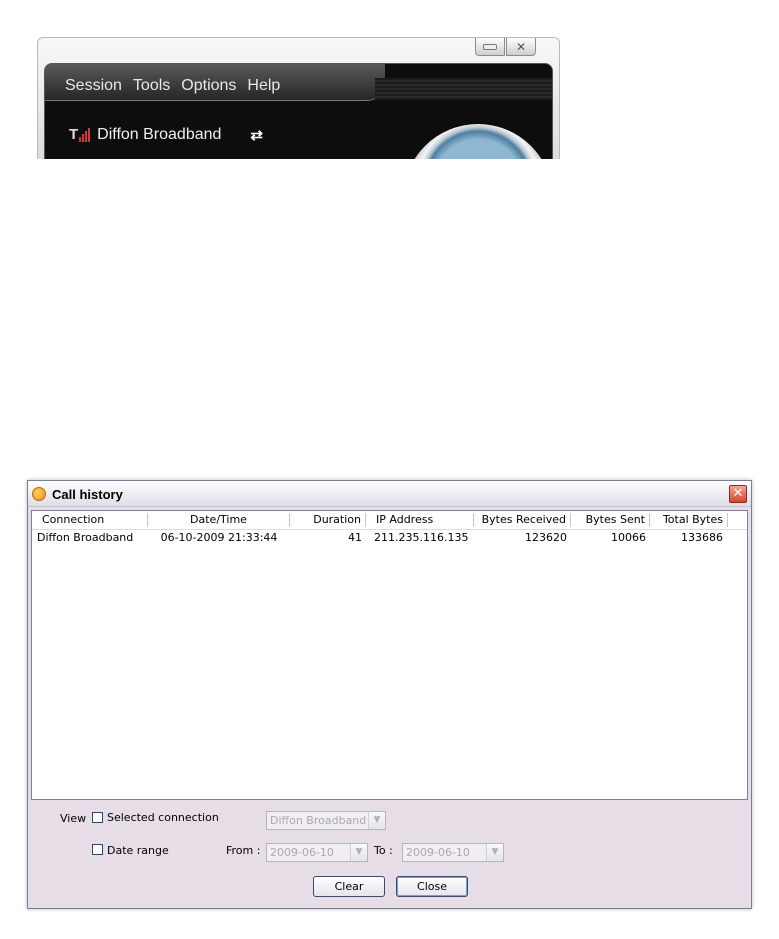  Describe the element at coordinates (256, 135) in the screenshot. I see `swap-arrows-icon: ⇄` at that location.